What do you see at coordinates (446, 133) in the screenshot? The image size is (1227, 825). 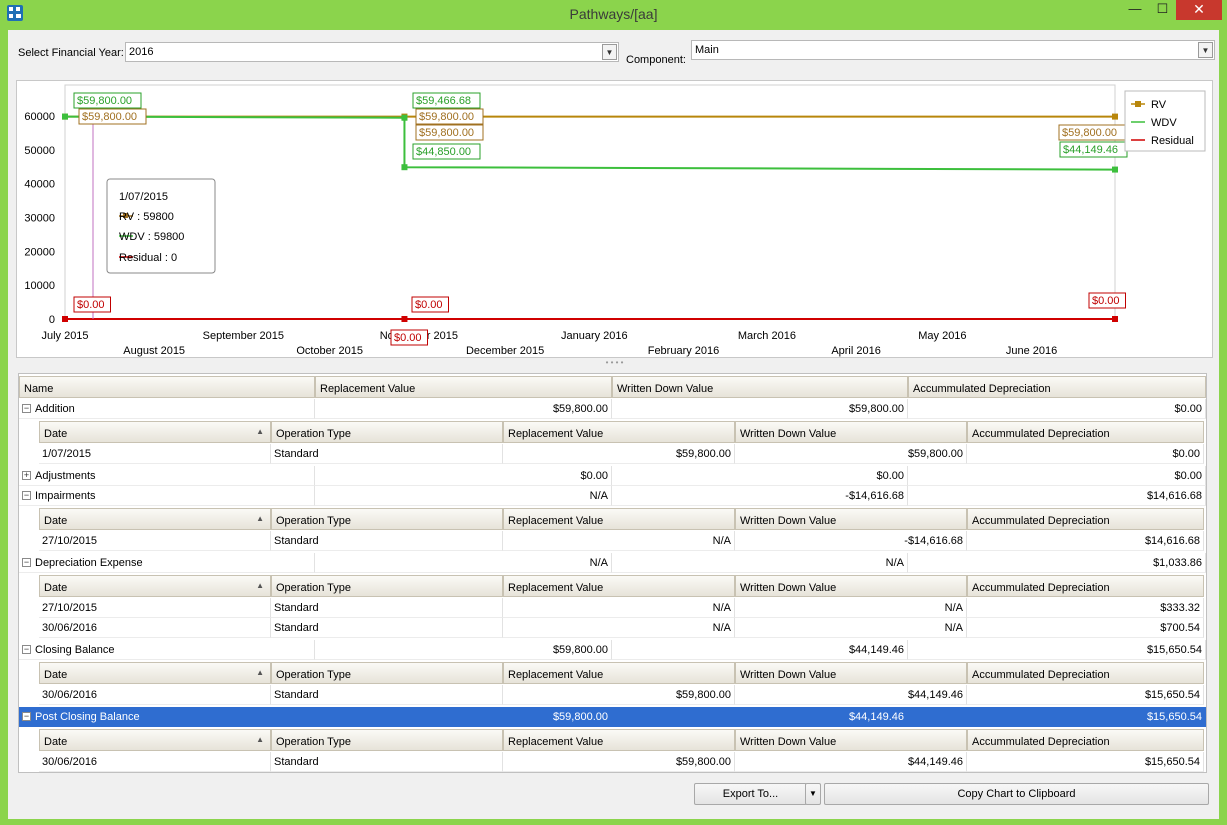 I see `data-label-rv-mid-b-text: $59,800.00` at bounding box center [446, 133].